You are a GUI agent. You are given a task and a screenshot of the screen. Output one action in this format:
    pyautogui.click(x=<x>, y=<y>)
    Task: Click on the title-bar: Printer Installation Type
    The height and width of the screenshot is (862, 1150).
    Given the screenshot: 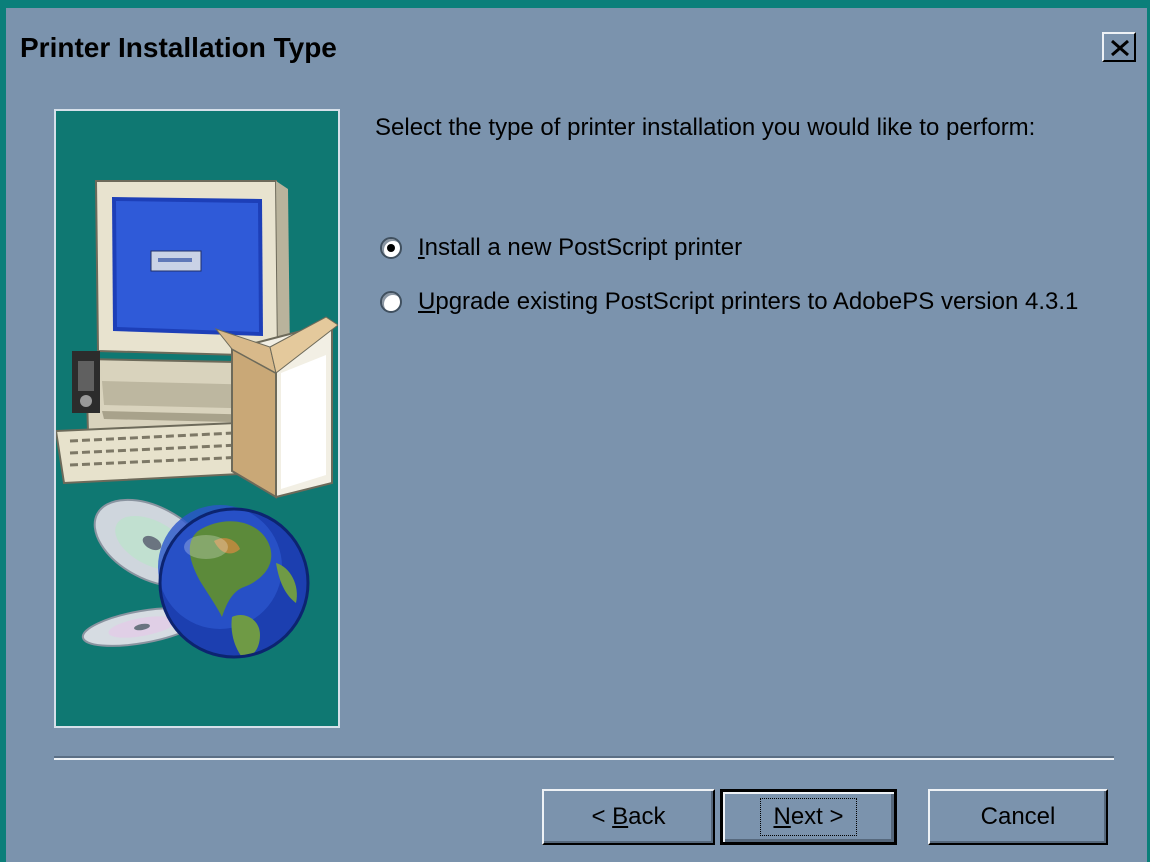 What is the action you would take?
    pyautogui.click(x=576, y=46)
    